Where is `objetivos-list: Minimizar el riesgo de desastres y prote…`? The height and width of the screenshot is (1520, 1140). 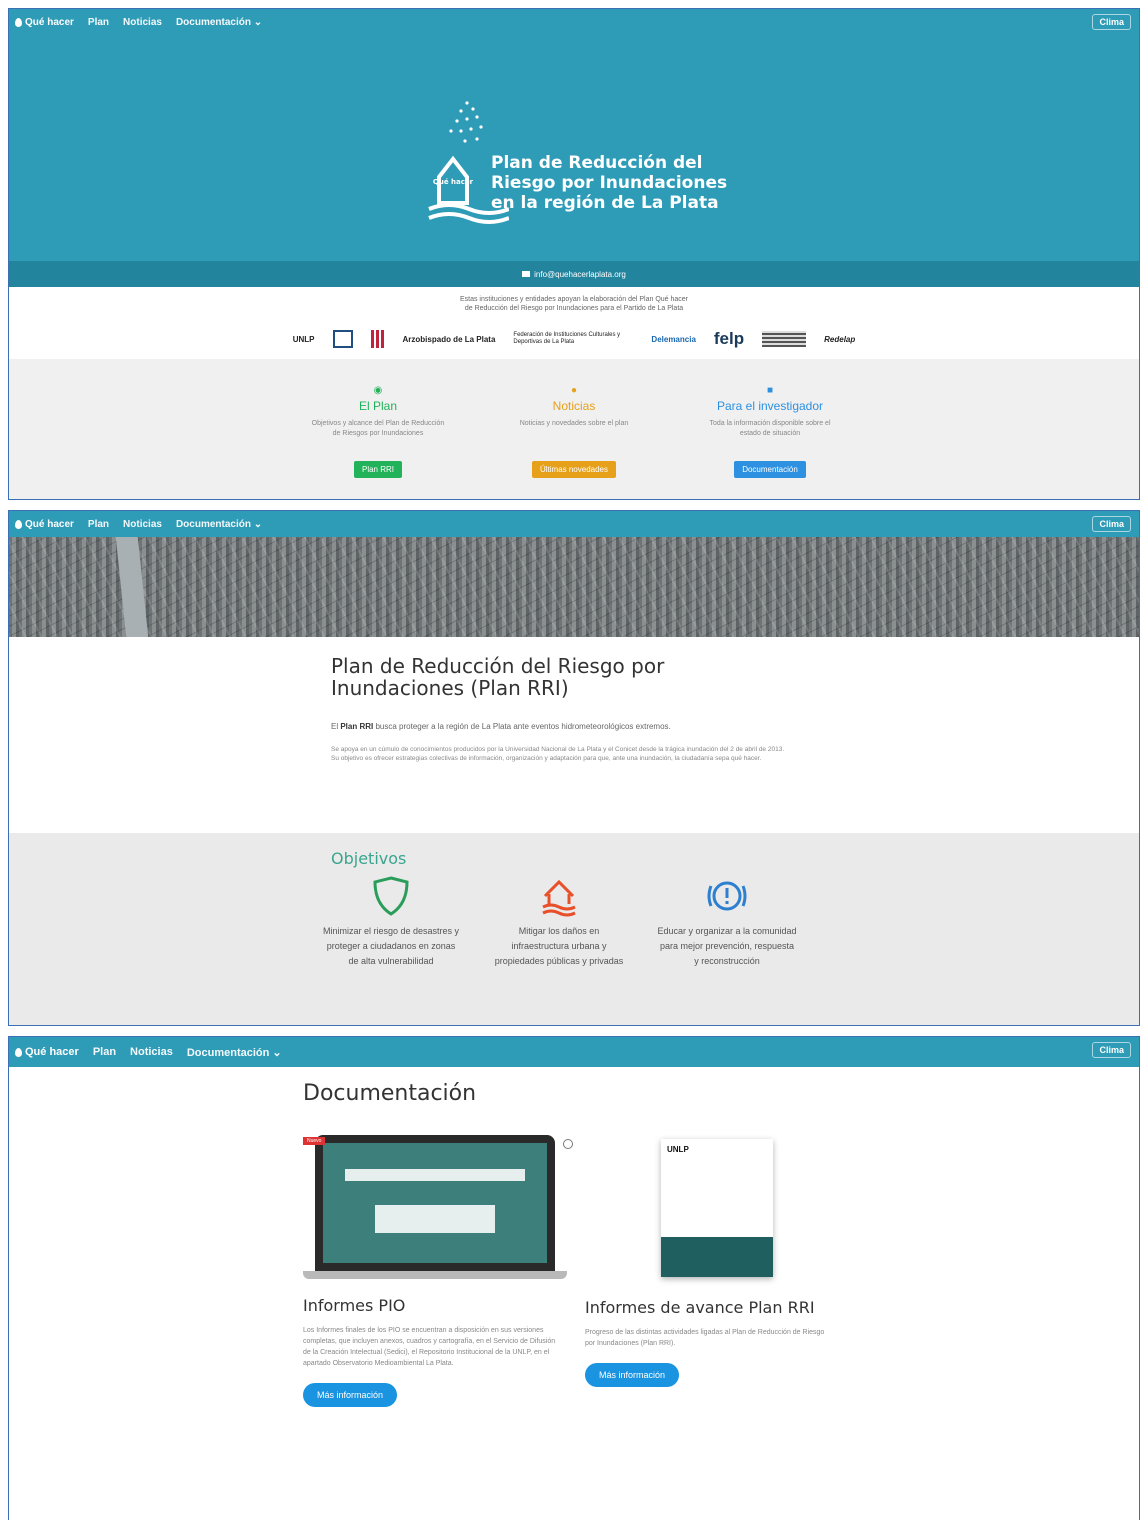
objetivos-list: Minimizar el riesgo de desastres y prote… is located at coordinates (730, 921).